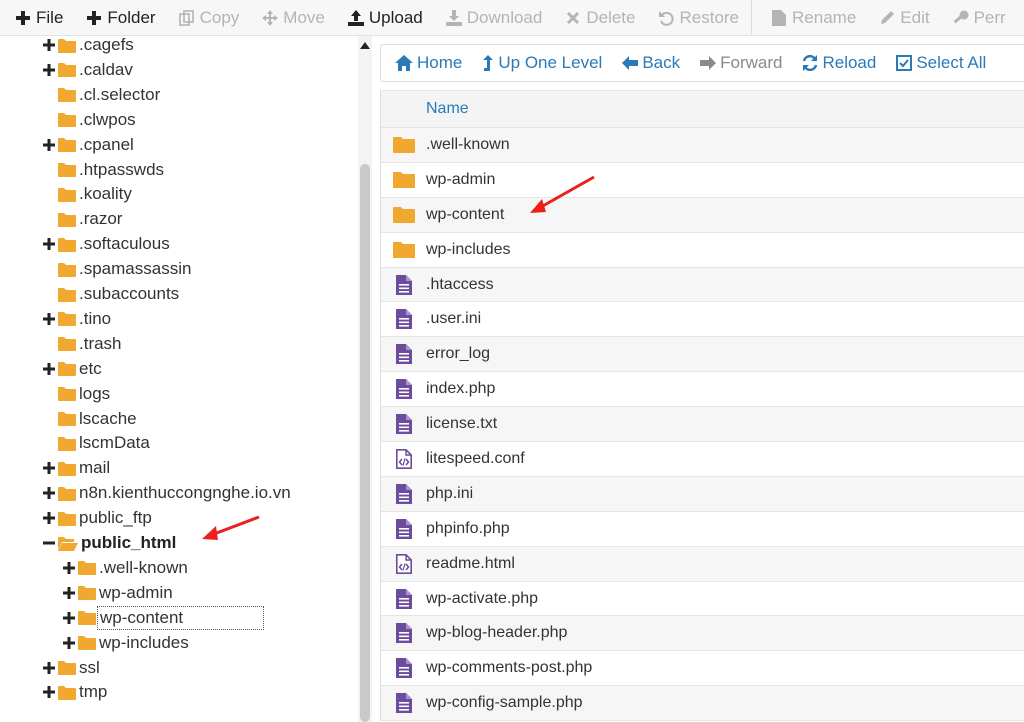 The image size is (1024, 722). Describe the element at coordinates (702, 145) in the screenshot. I see `table-row: .well-known` at that location.